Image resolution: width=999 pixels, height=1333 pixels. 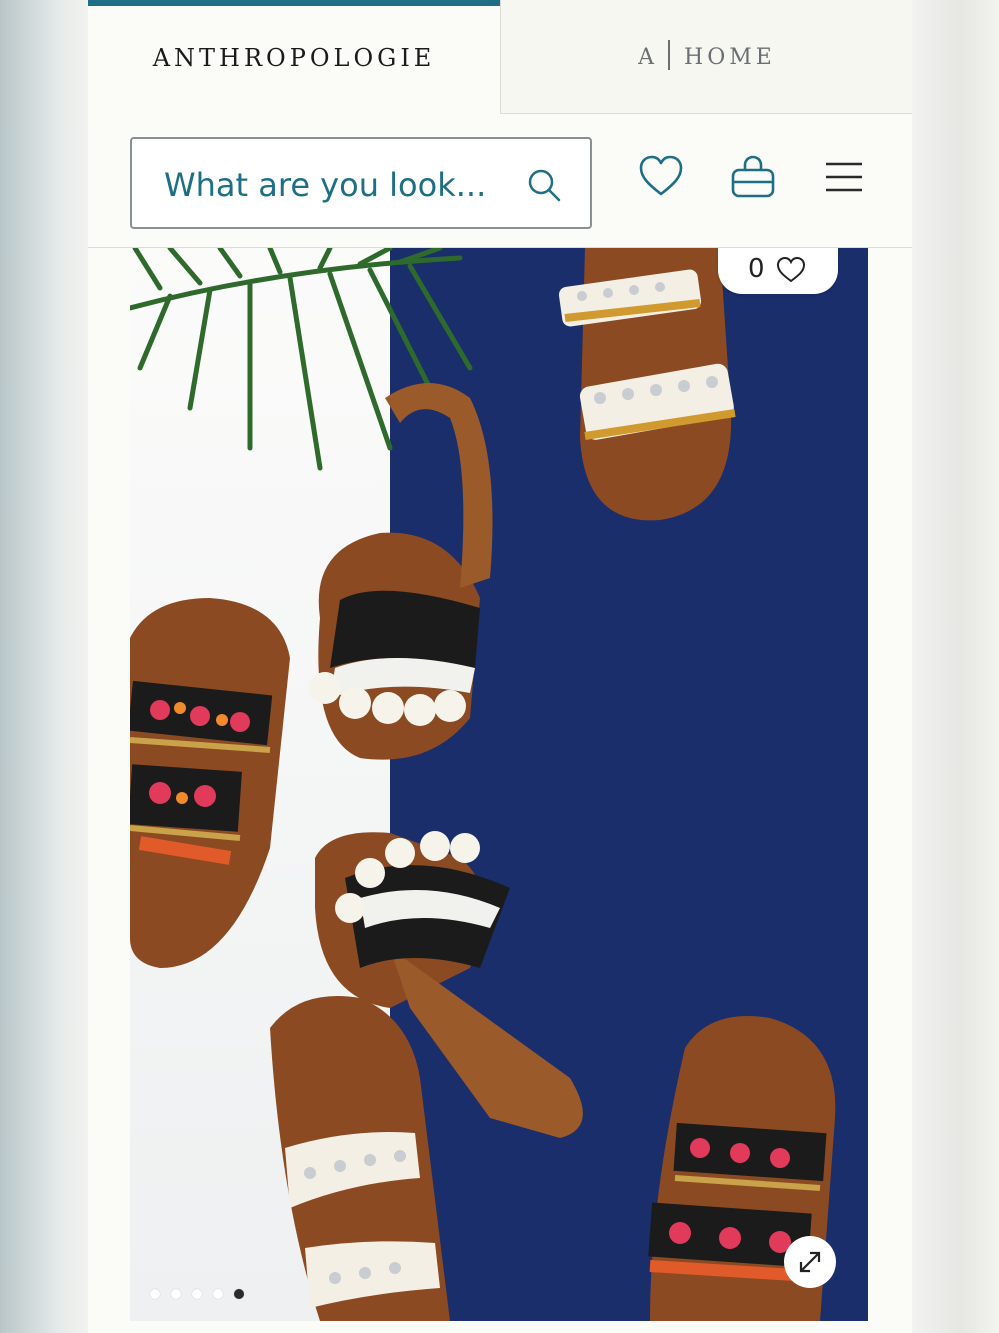 I want to click on brand-tabs: ANTHROPOLOGIE A HOME, so click(x=500, y=57).